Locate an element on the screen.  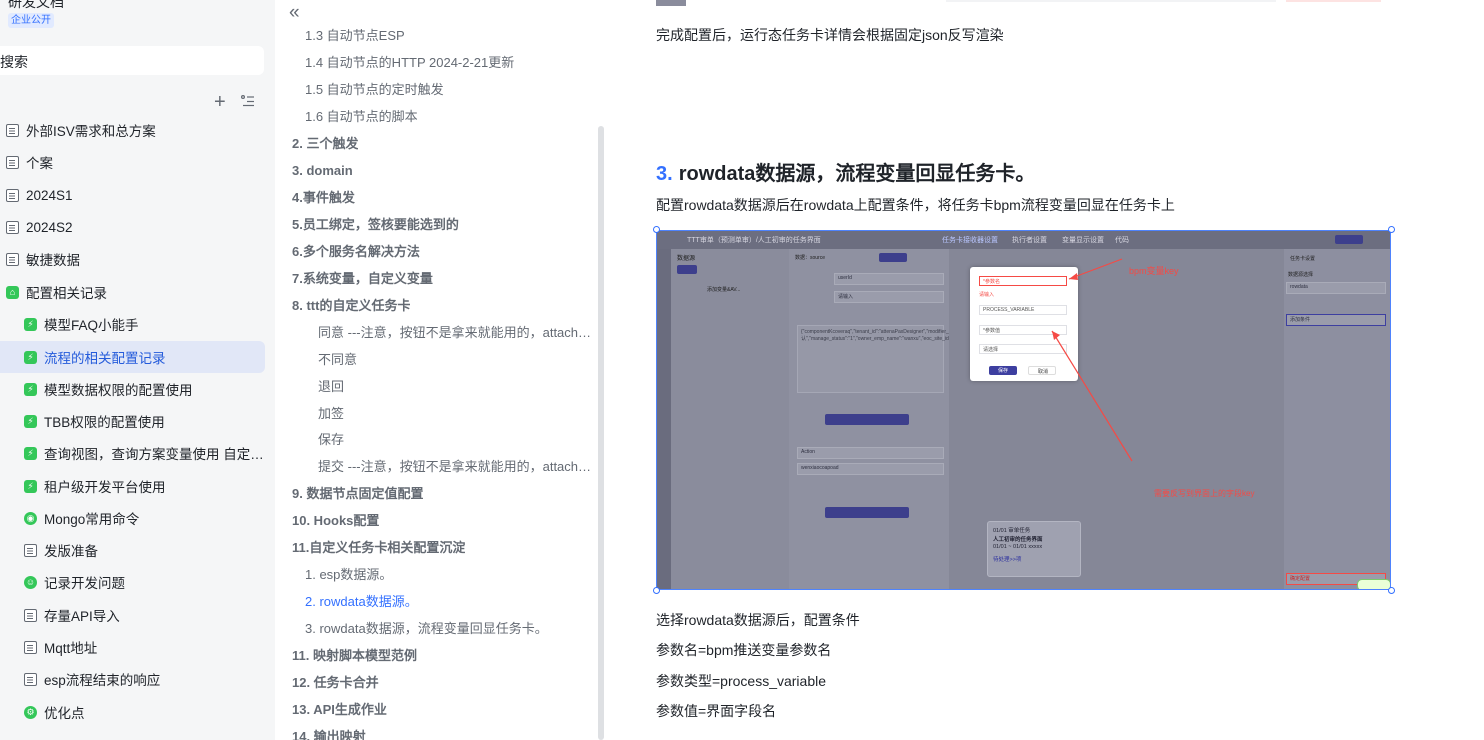
resize-handle-tl is located at coordinates (656, 229).